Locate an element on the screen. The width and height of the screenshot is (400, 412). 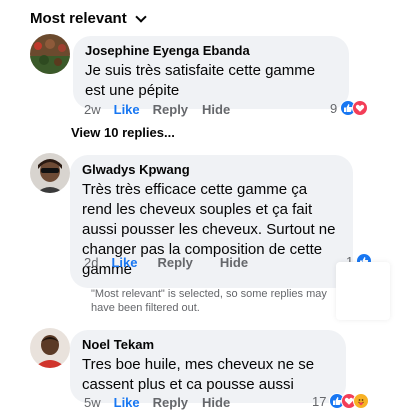
reaction-summary: 9 is located at coordinates (349, 108).